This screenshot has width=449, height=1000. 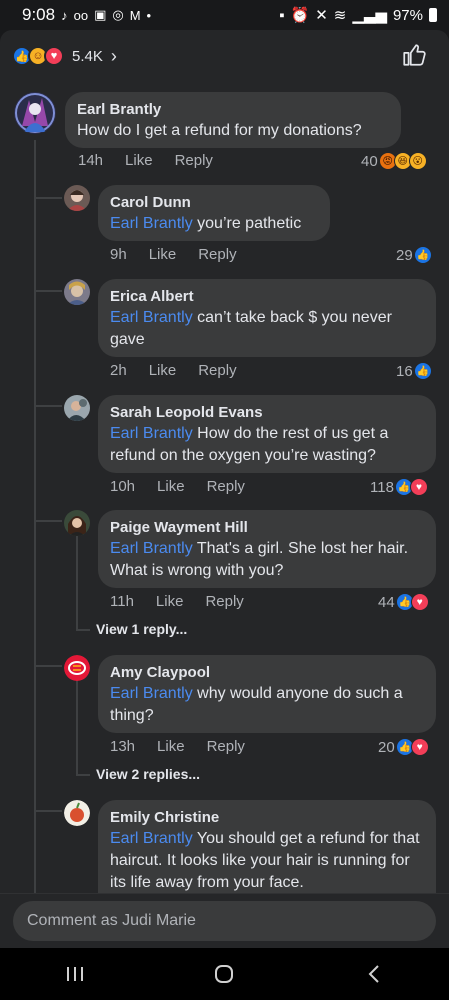 I want to click on recent-apps-button, so click(x=75, y=974).